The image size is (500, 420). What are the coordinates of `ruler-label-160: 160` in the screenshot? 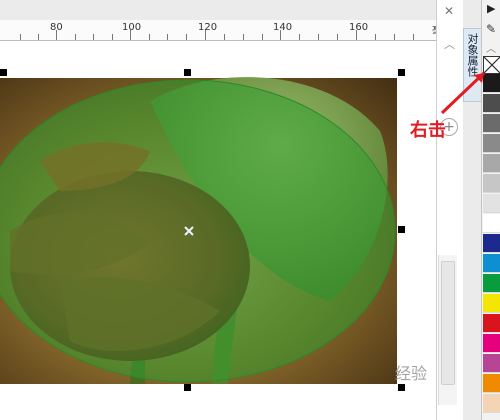 It's located at (359, 27).